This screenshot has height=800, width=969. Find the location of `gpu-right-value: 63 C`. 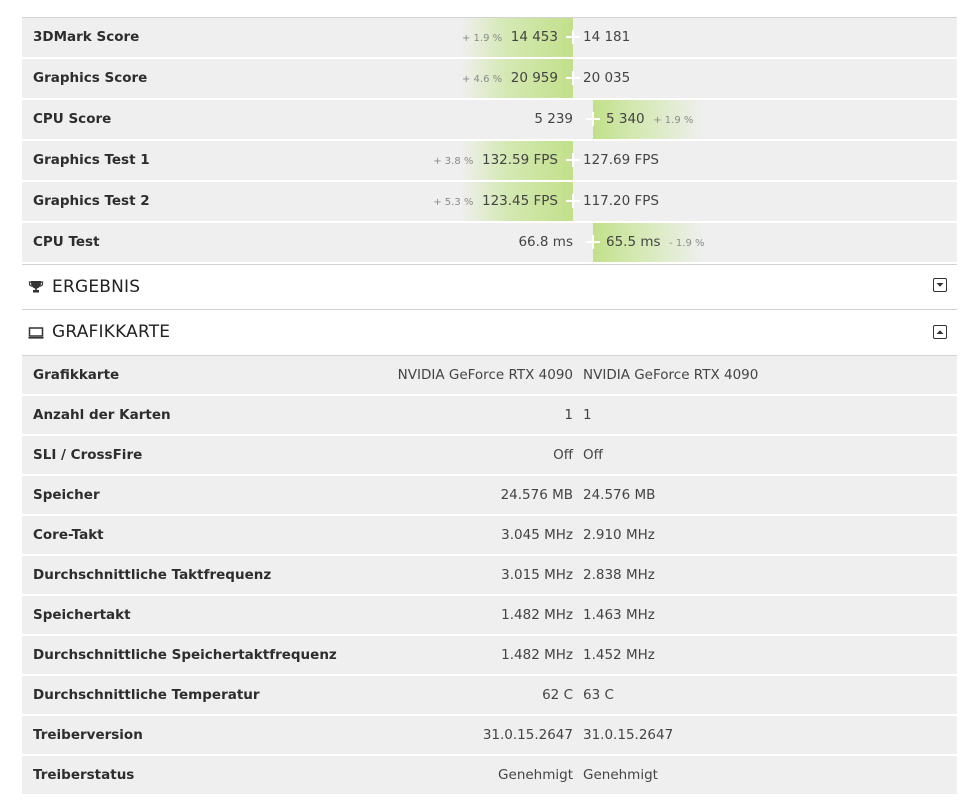

gpu-right-value: 63 C is located at coordinates (598, 695).